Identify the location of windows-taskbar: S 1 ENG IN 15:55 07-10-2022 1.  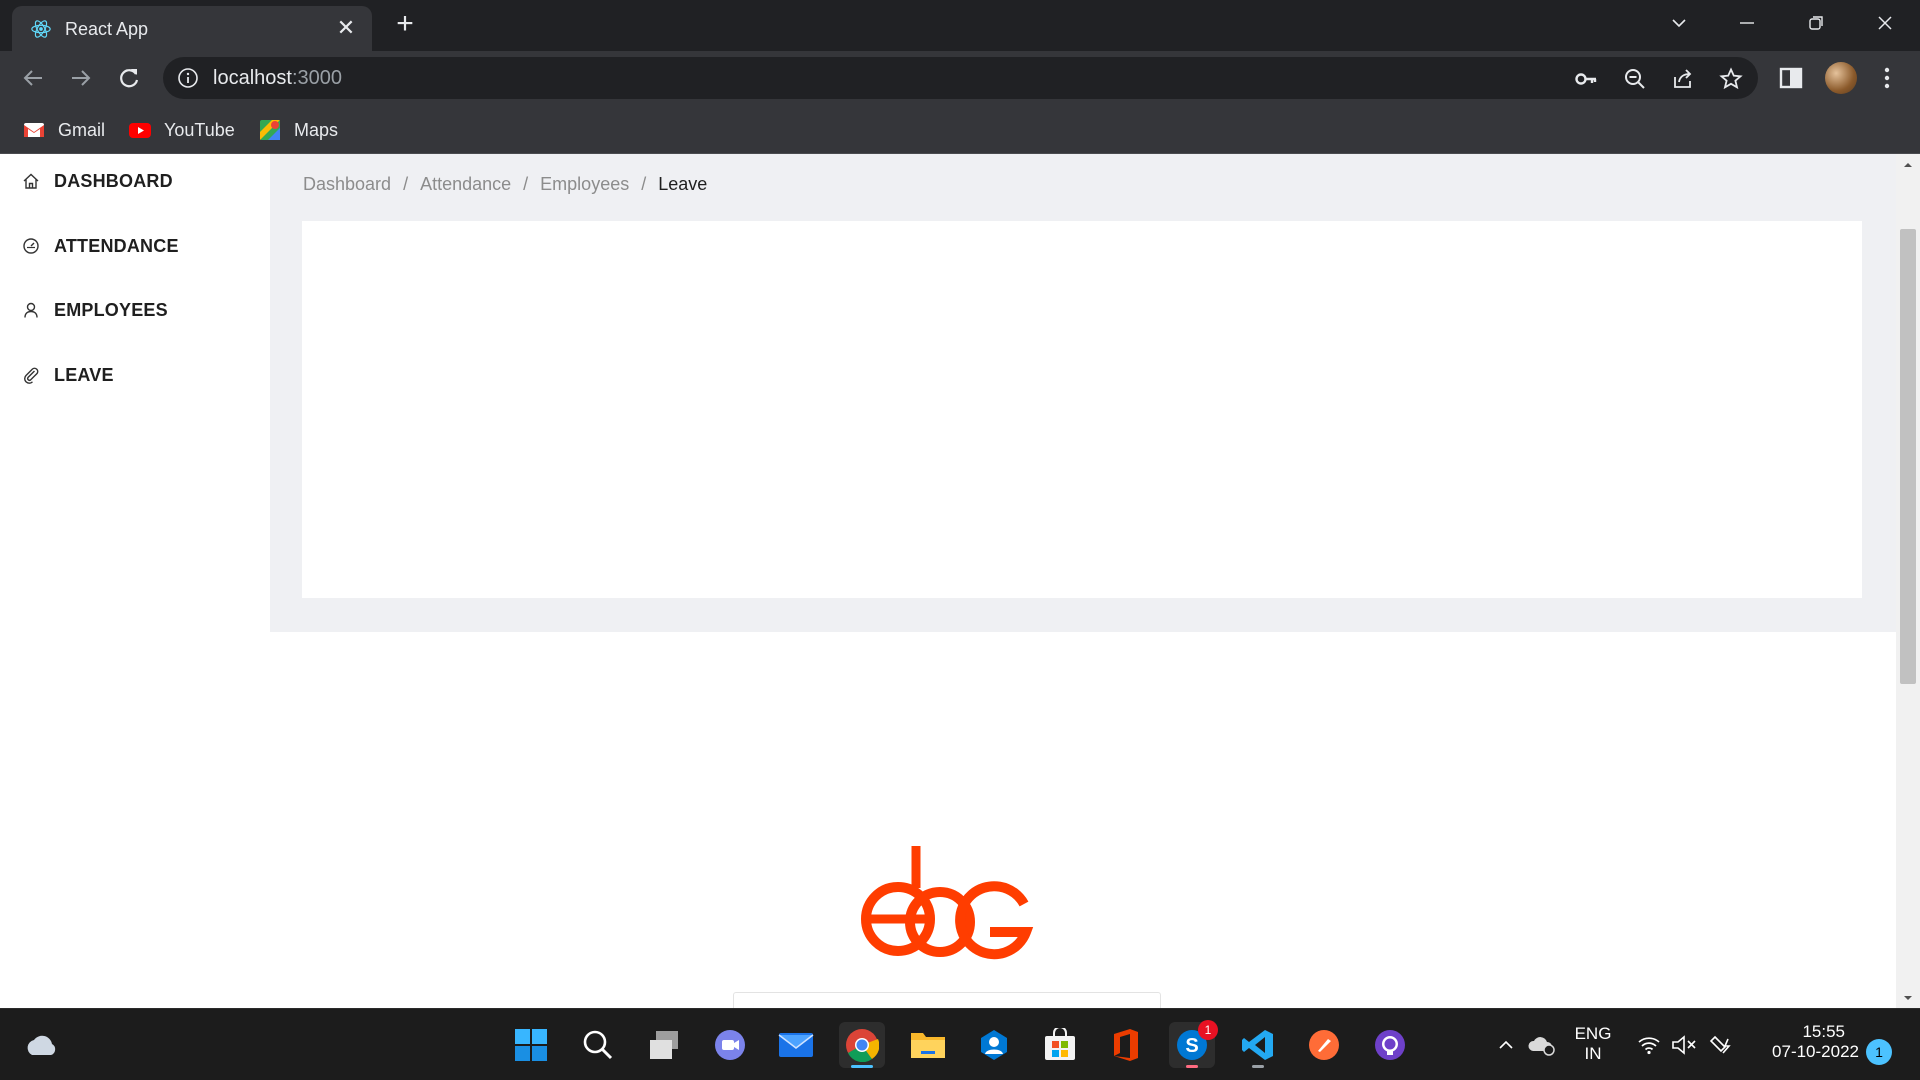
(960, 1044).